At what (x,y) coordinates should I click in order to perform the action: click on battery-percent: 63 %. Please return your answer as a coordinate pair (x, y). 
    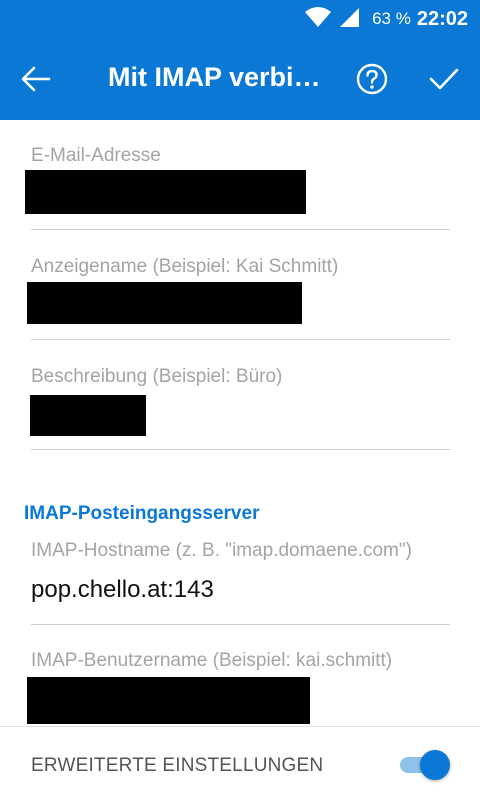
    Looking at the image, I should click on (391, 18).